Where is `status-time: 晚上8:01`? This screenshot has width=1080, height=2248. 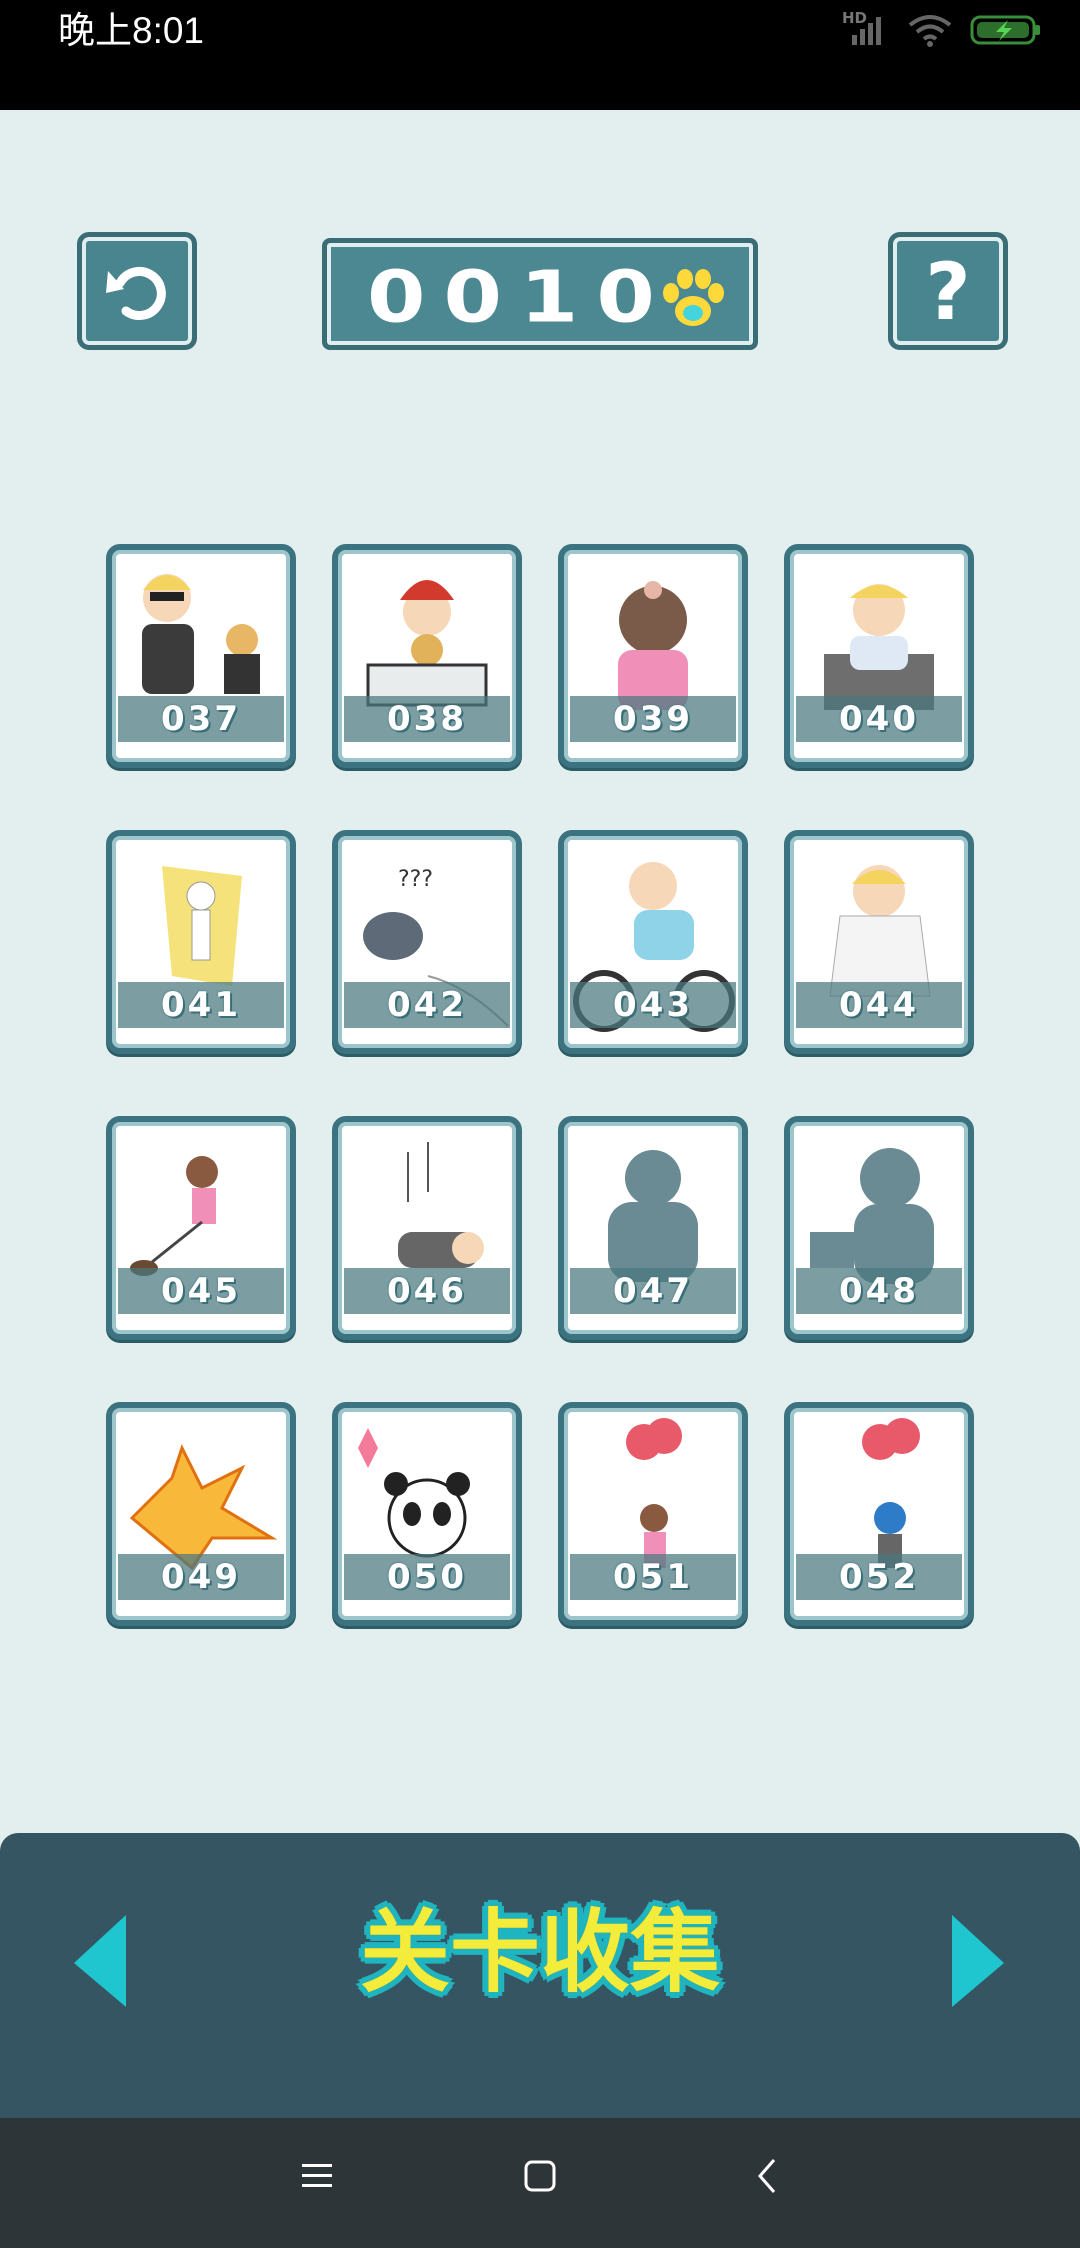
status-time: 晚上8:01 is located at coordinates (131, 30).